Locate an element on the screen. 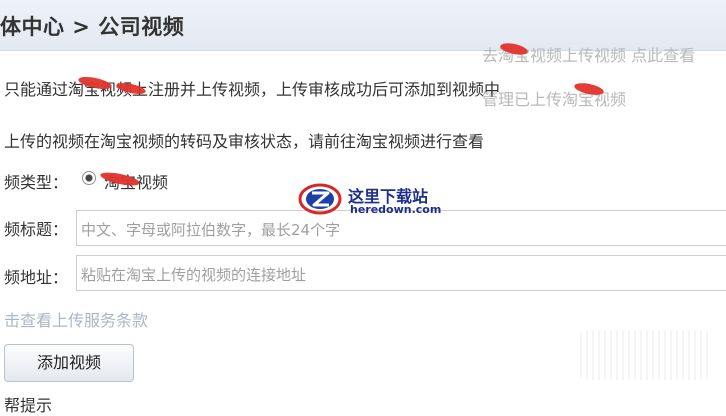 The width and height of the screenshot is (726, 416). background-noise is located at coordinates (645, 355).